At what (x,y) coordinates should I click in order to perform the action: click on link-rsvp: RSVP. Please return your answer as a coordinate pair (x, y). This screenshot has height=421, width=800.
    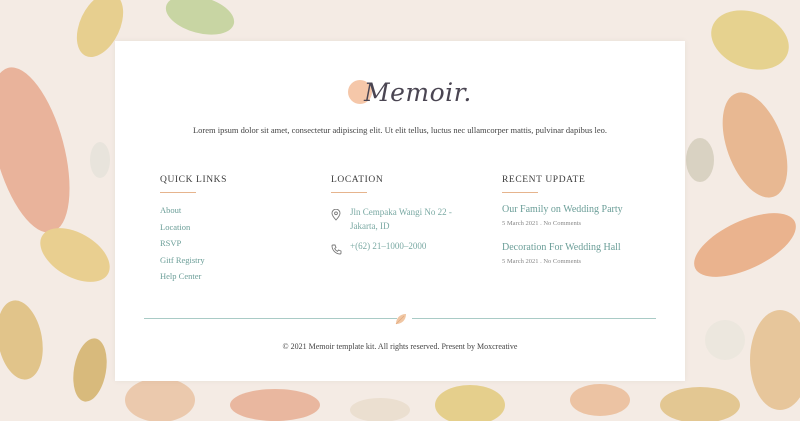
    Looking at the image, I should click on (193, 243).